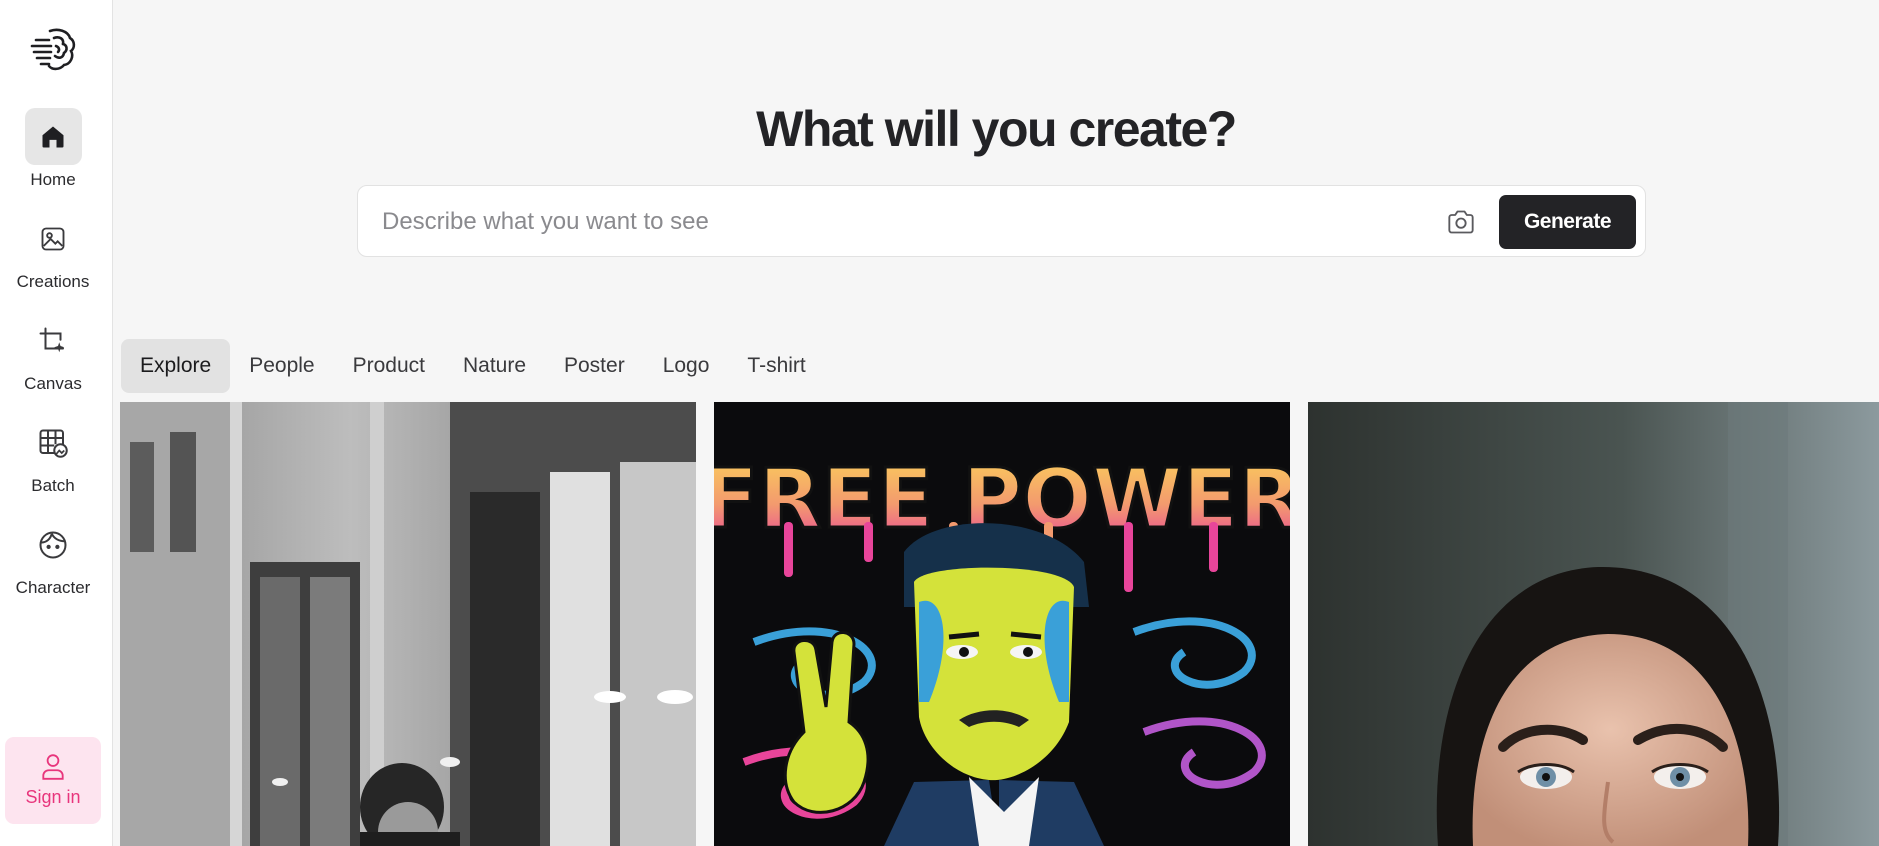 The width and height of the screenshot is (1879, 846). What do you see at coordinates (281, 366) in the screenshot?
I see `tab-people: People` at bounding box center [281, 366].